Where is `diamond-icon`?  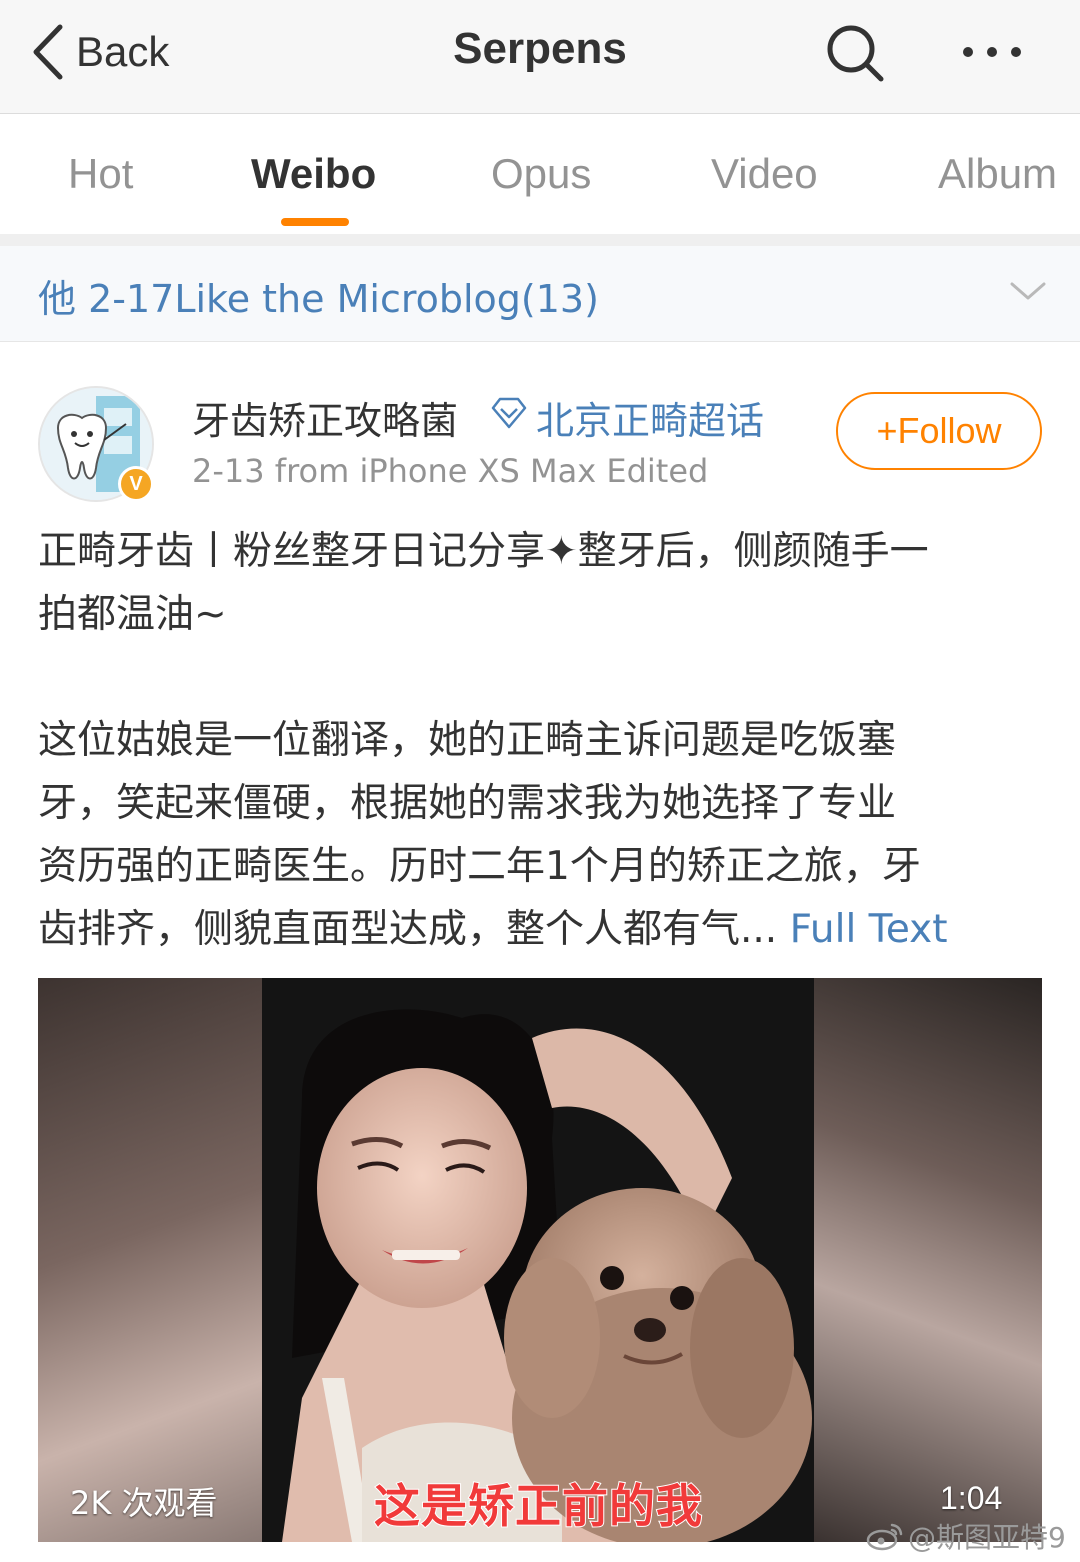 diamond-icon is located at coordinates (509, 413).